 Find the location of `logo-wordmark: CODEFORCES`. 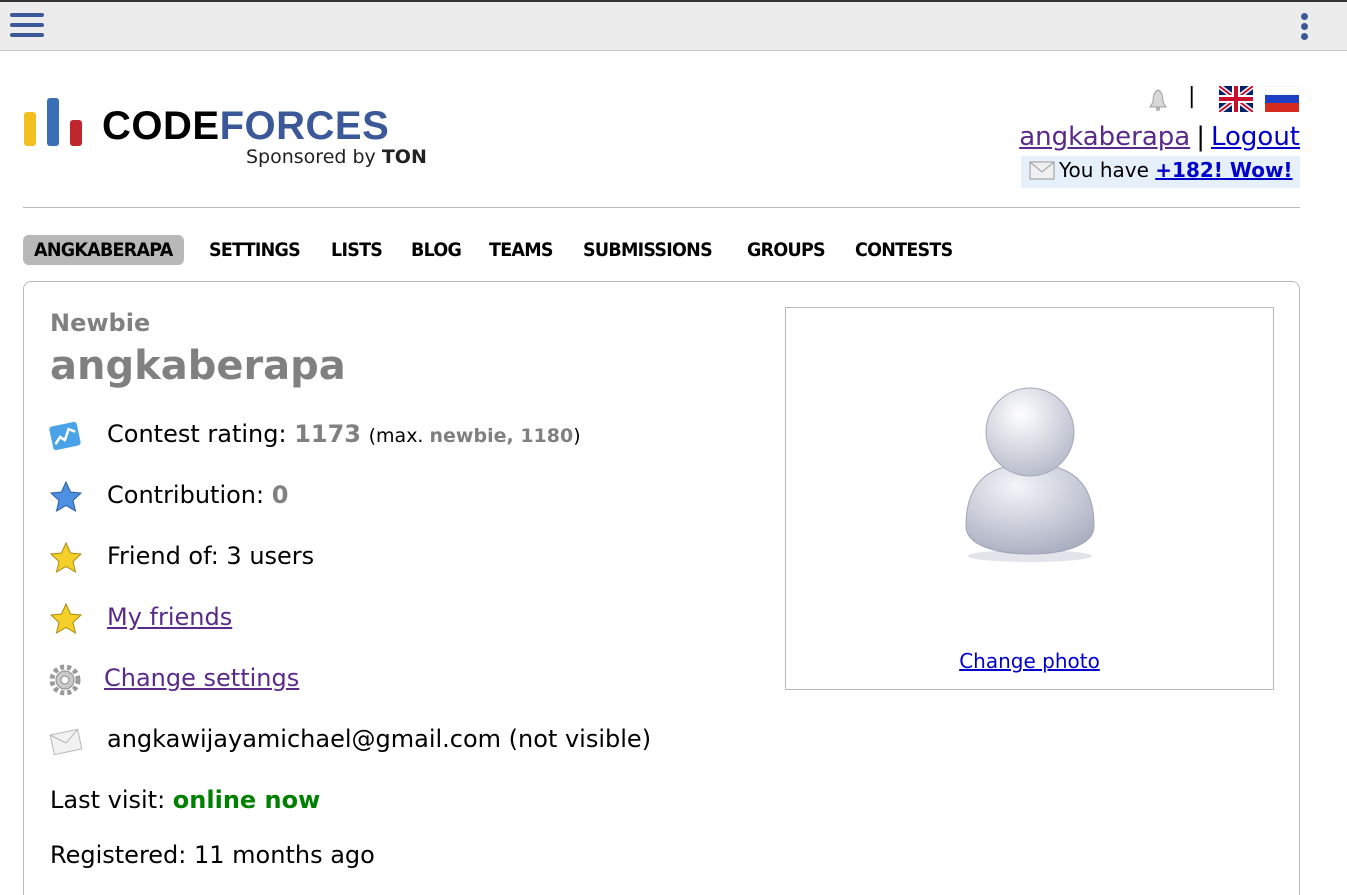

logo-wordmark: CODEFORCES is located at coordinates (245, 126).